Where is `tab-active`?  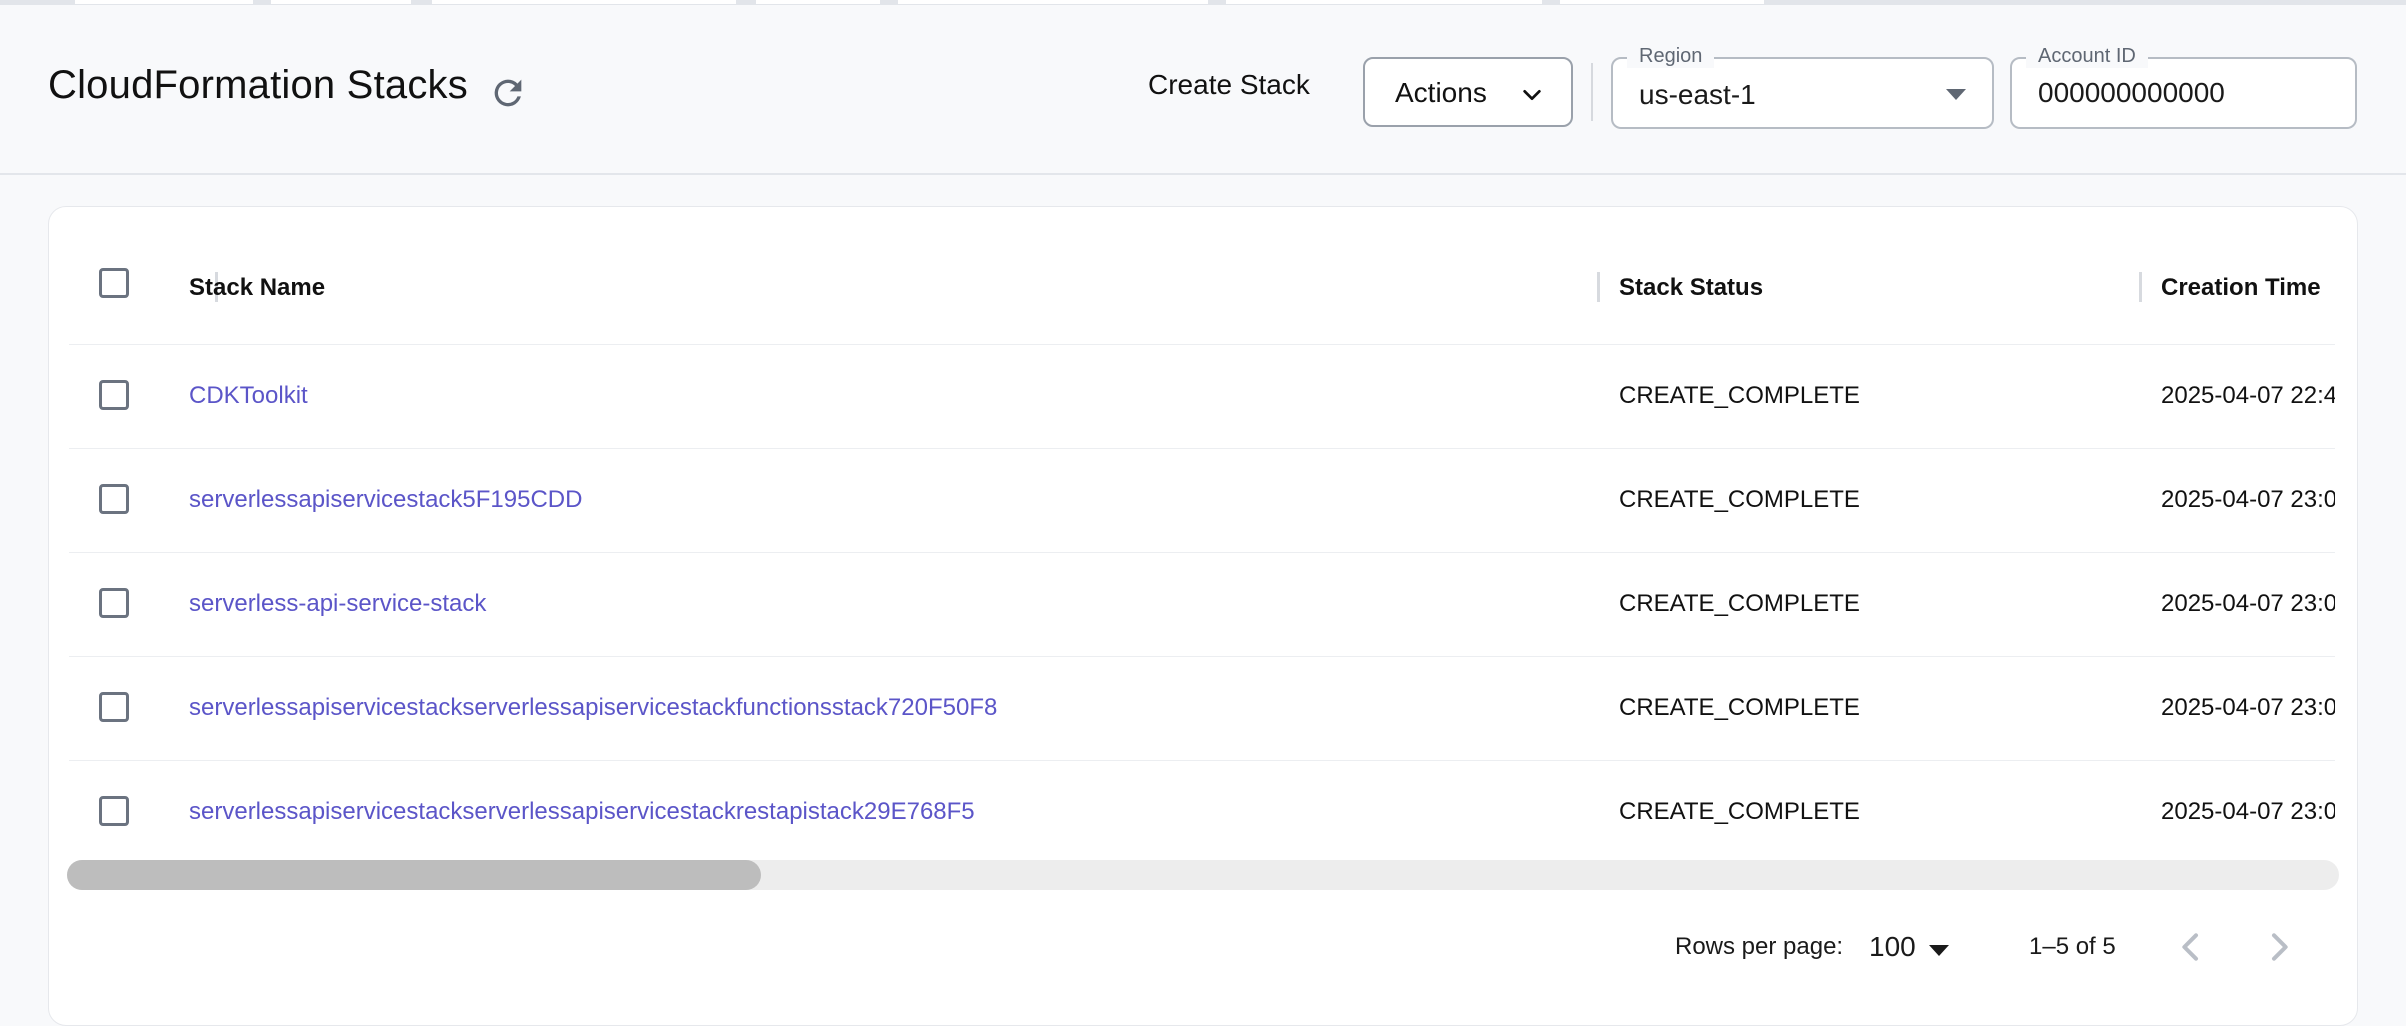
tab-active is located at coordinates (584, 2).